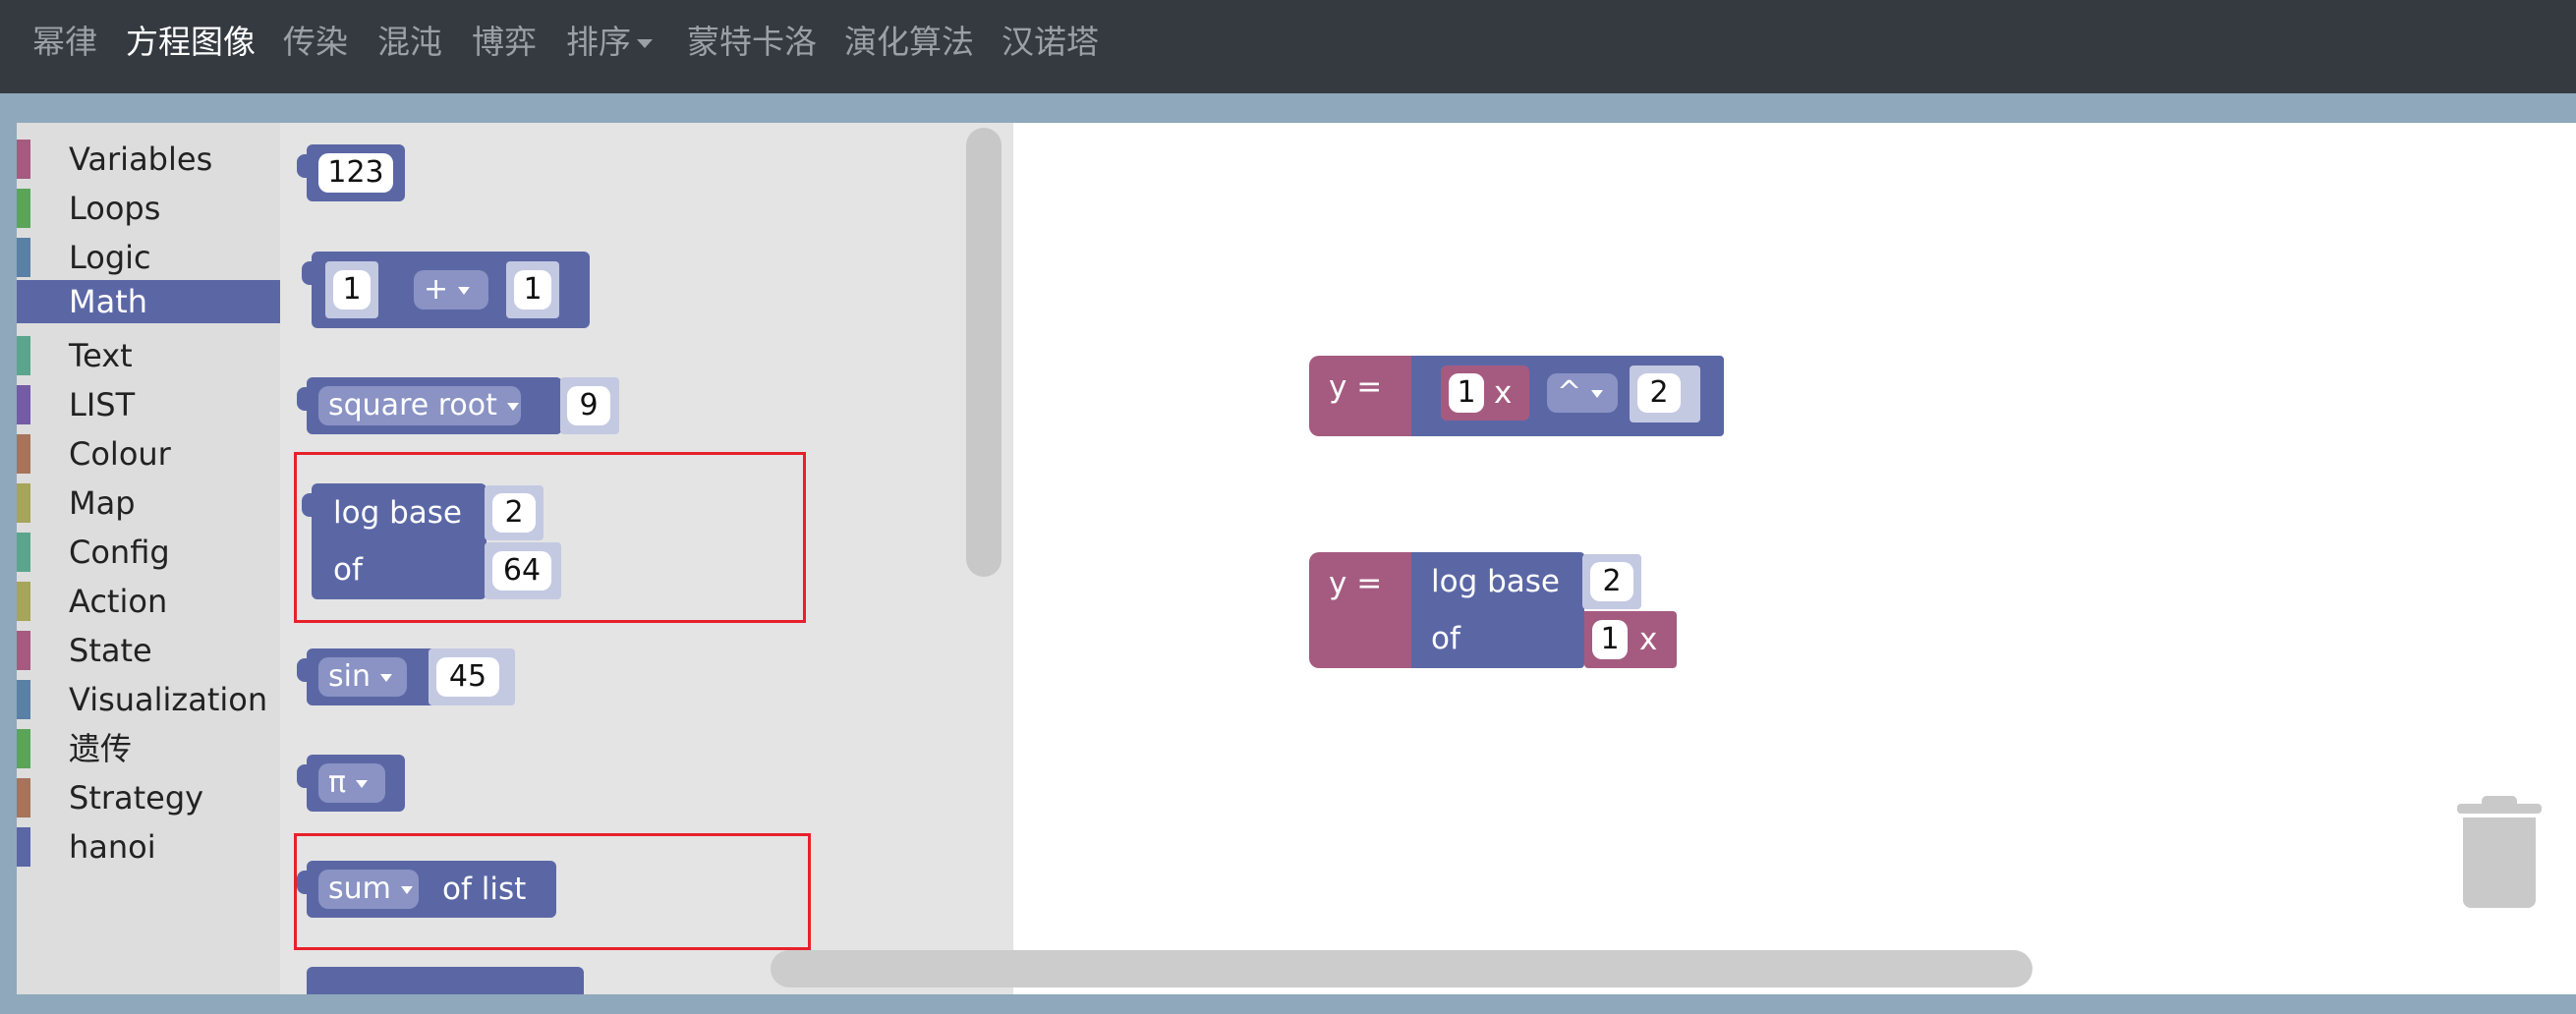 The height and width of the screenshot is (1014, 2576). Describe the element at coordinates (120, 552) in the screenshot. I see `category-label: Config` at that location.